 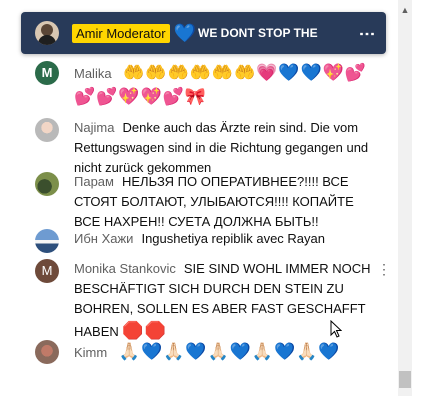 What do you see at coordinates (90, 352) in the screenshot?
I see `author-name: Kimm` at bounding box center [90, 352].